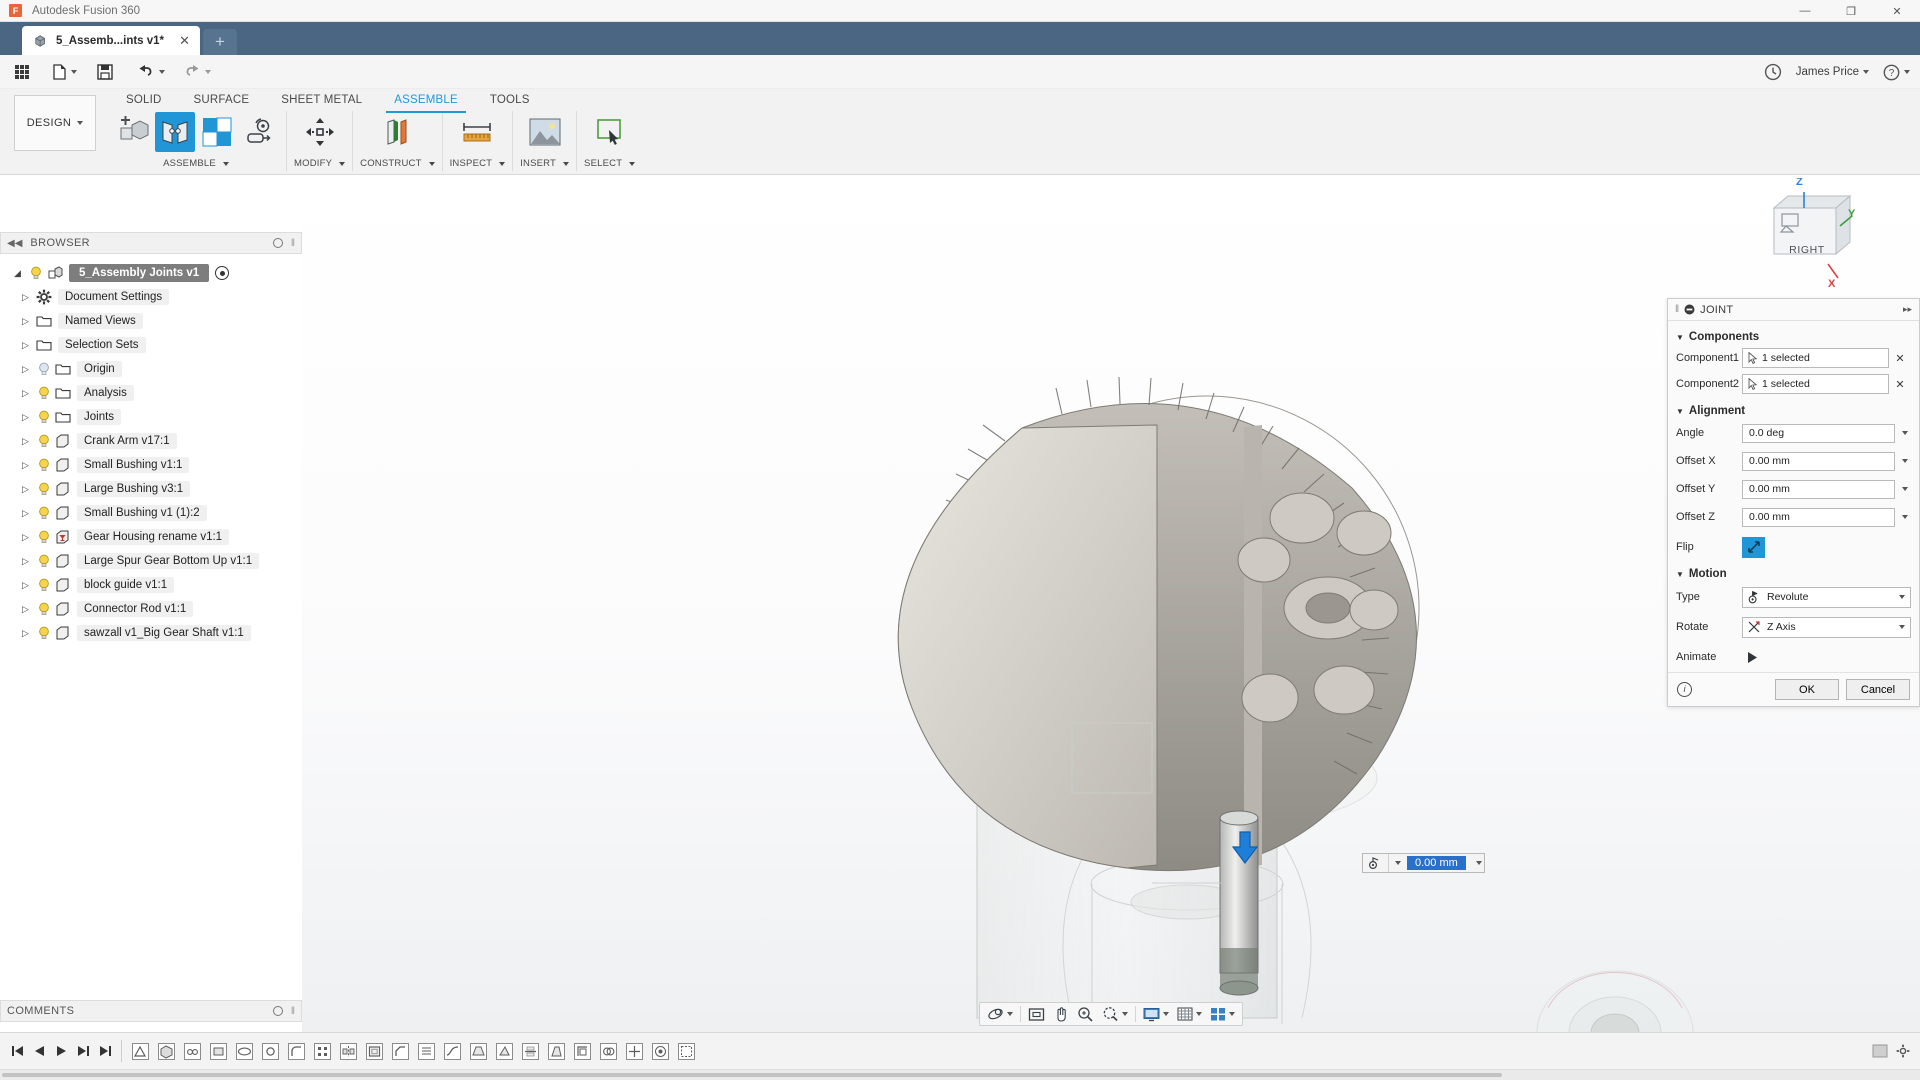 The width and height of the screenshot is (1920, 1080). What do you see at coordinates (184, 41) in the screenshot?
I see `close-icon: ✕` at bounding box center [184, 41].